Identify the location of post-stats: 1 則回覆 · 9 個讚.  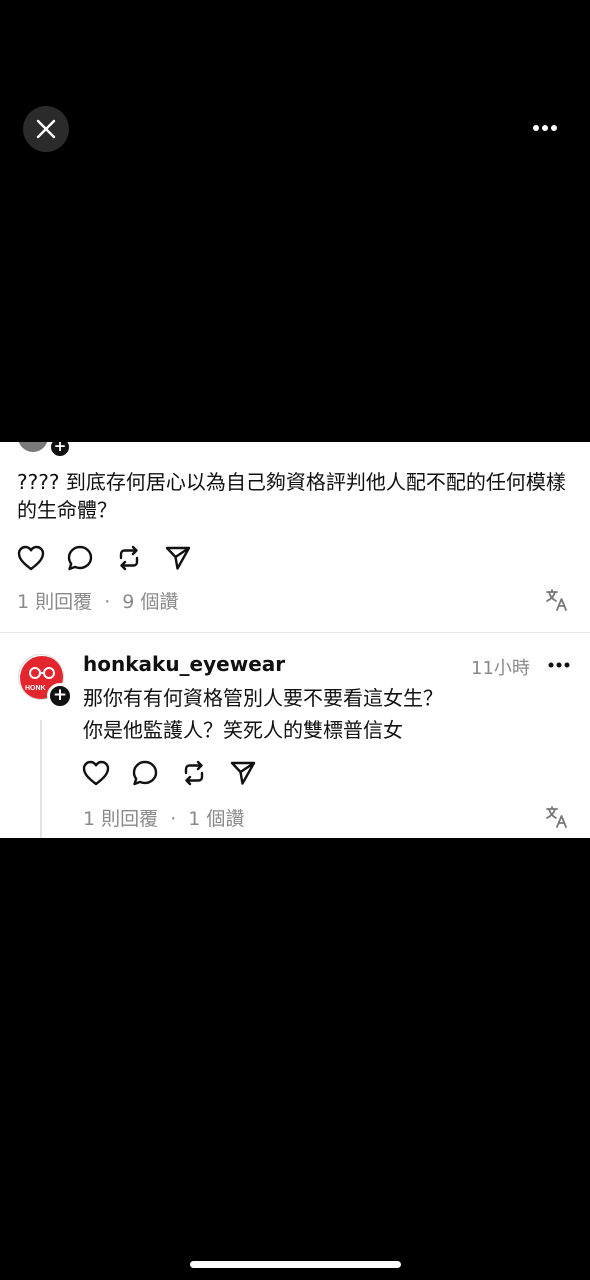
(97, 600).